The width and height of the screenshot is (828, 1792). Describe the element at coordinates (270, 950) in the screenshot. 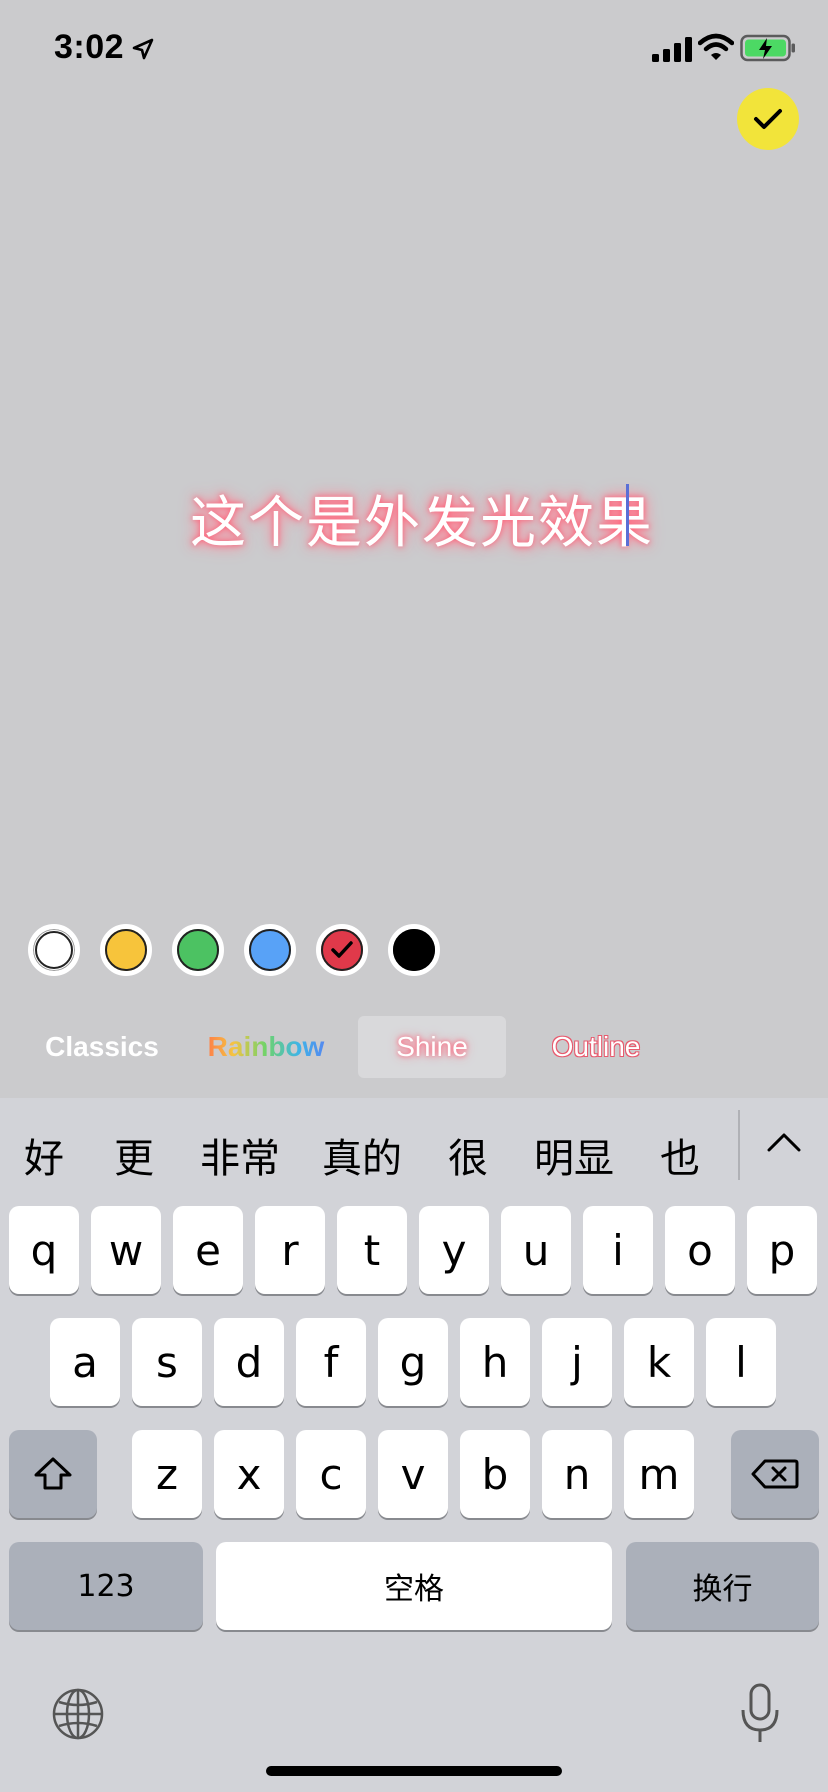

I see `swatch-blue` at that location.